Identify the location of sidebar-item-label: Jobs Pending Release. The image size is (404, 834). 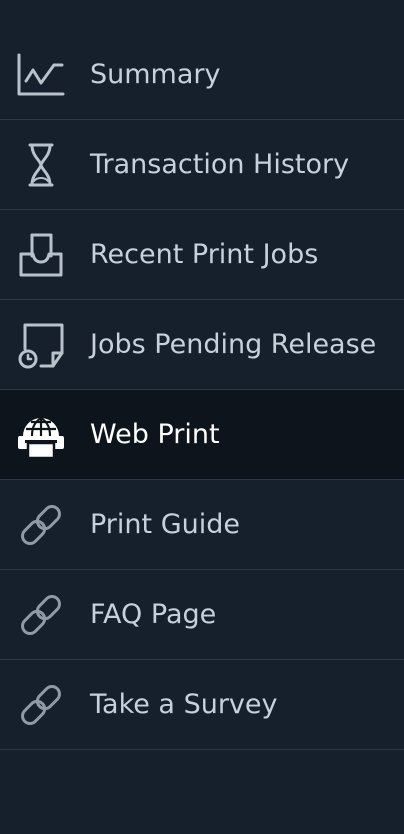
(233, 344).